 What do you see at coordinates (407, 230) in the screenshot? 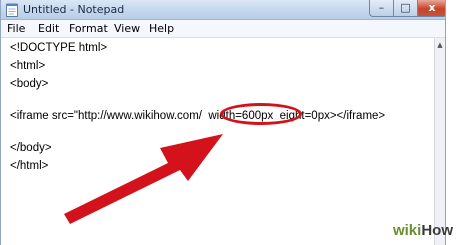
I see `watermark-wiki: wiki` at bounding box center [407, 230].